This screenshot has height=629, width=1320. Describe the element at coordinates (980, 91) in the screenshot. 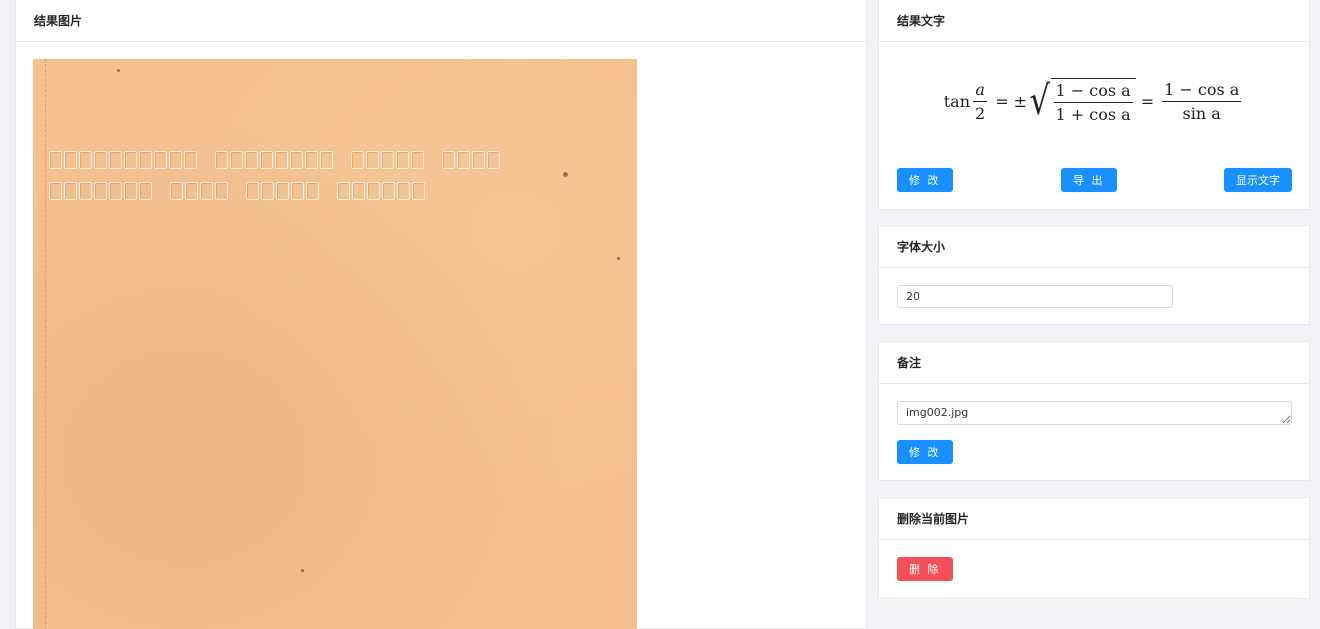

I see `formula-lhs-numerator: a` at that location.